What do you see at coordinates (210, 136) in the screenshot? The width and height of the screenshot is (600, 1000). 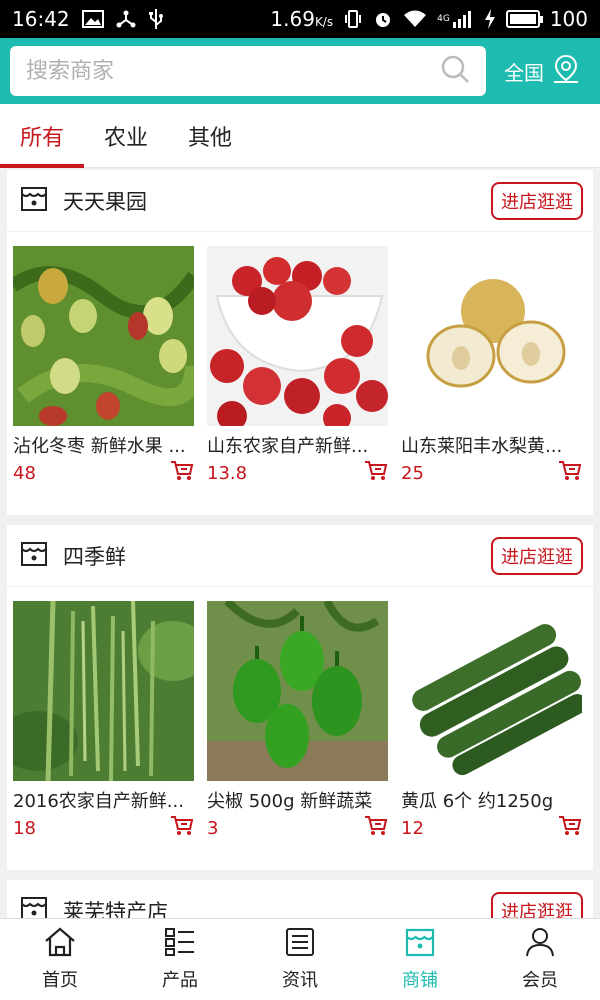 I see `tab-other: 其他` at bounding box center [210, 136].